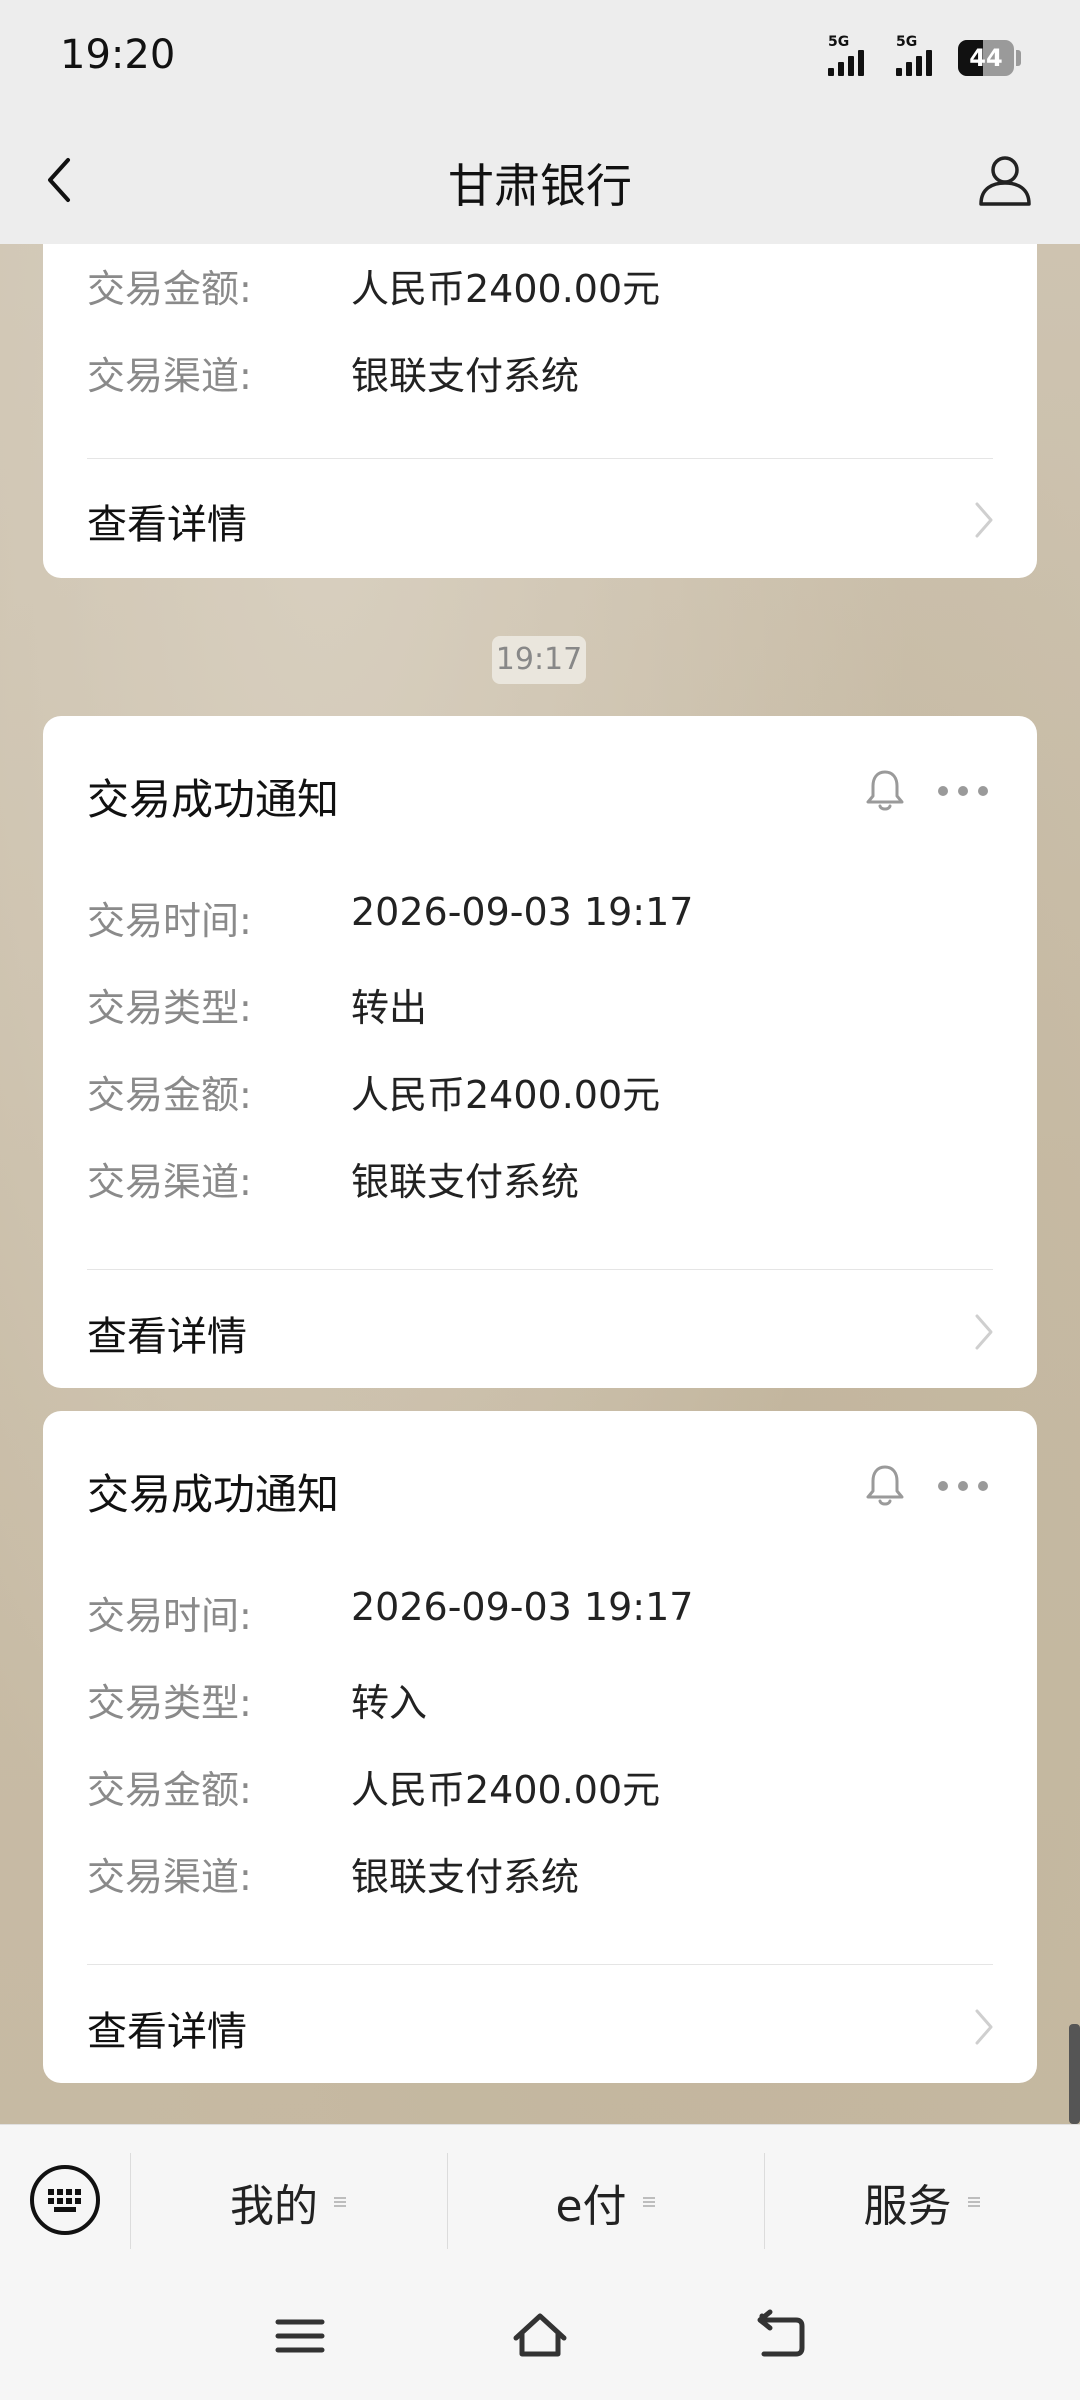  What do you see at coordinates (540, 186) in the screenshot?
I see `page-title: 甘肃银行` at bounding box center [540, 186].